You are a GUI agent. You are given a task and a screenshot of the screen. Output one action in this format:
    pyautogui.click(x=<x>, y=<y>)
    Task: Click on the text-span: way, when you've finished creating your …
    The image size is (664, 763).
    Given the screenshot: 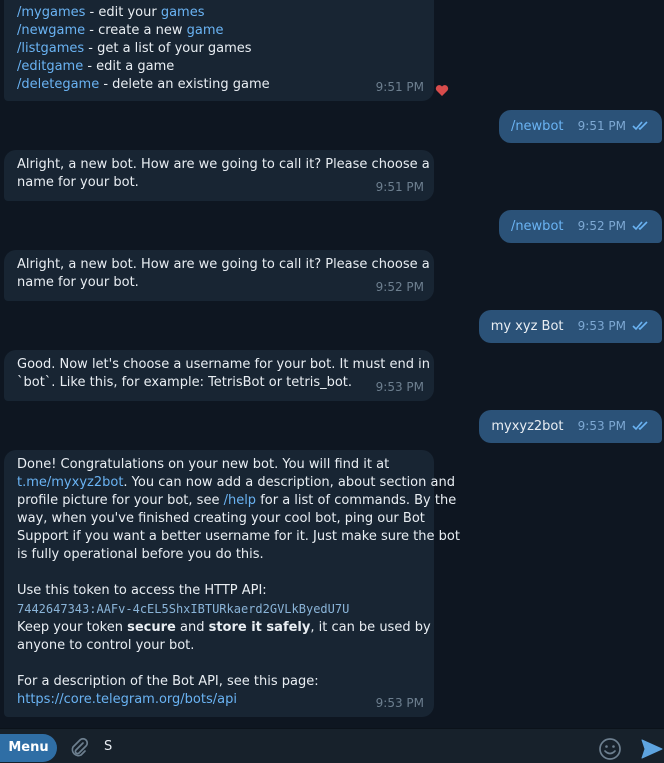 What is the action you would take?
    pyautogui.click(x=221, y=518)
    